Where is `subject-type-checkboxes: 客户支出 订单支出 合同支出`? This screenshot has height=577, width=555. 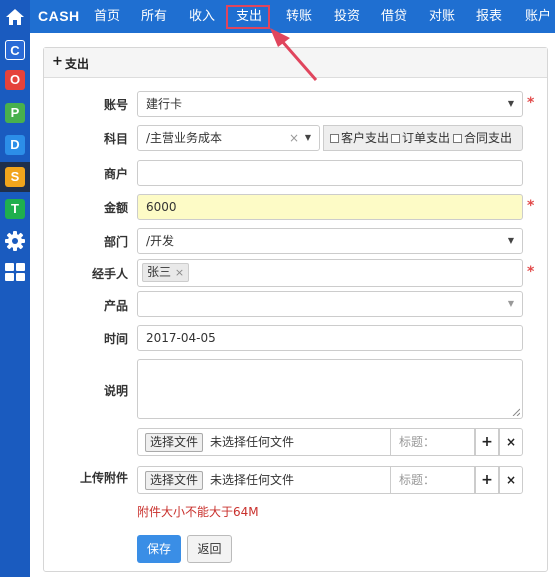
subject-type-checkboxes: 客户支出 订单支出 合同支出 is located at coordinates (423, 138).